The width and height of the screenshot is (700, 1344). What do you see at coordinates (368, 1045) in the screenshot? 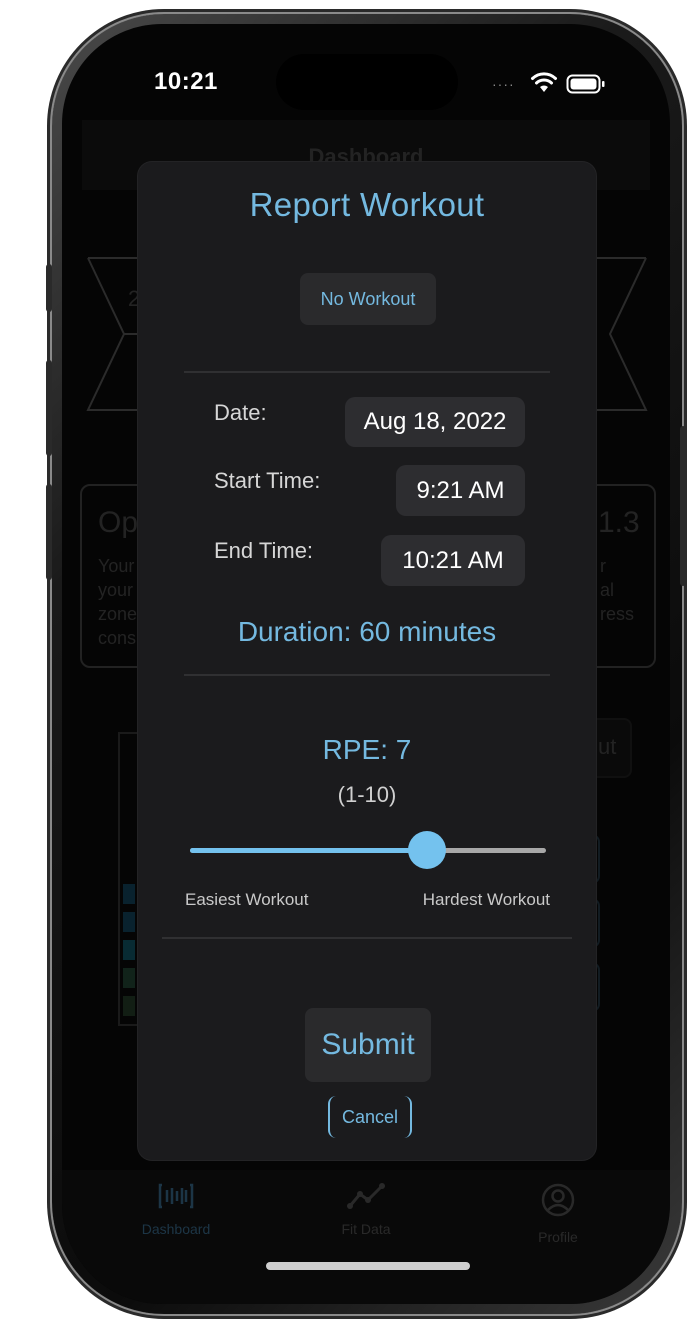
I see `submit-button: Submit` at bounding box center [368, 1045].